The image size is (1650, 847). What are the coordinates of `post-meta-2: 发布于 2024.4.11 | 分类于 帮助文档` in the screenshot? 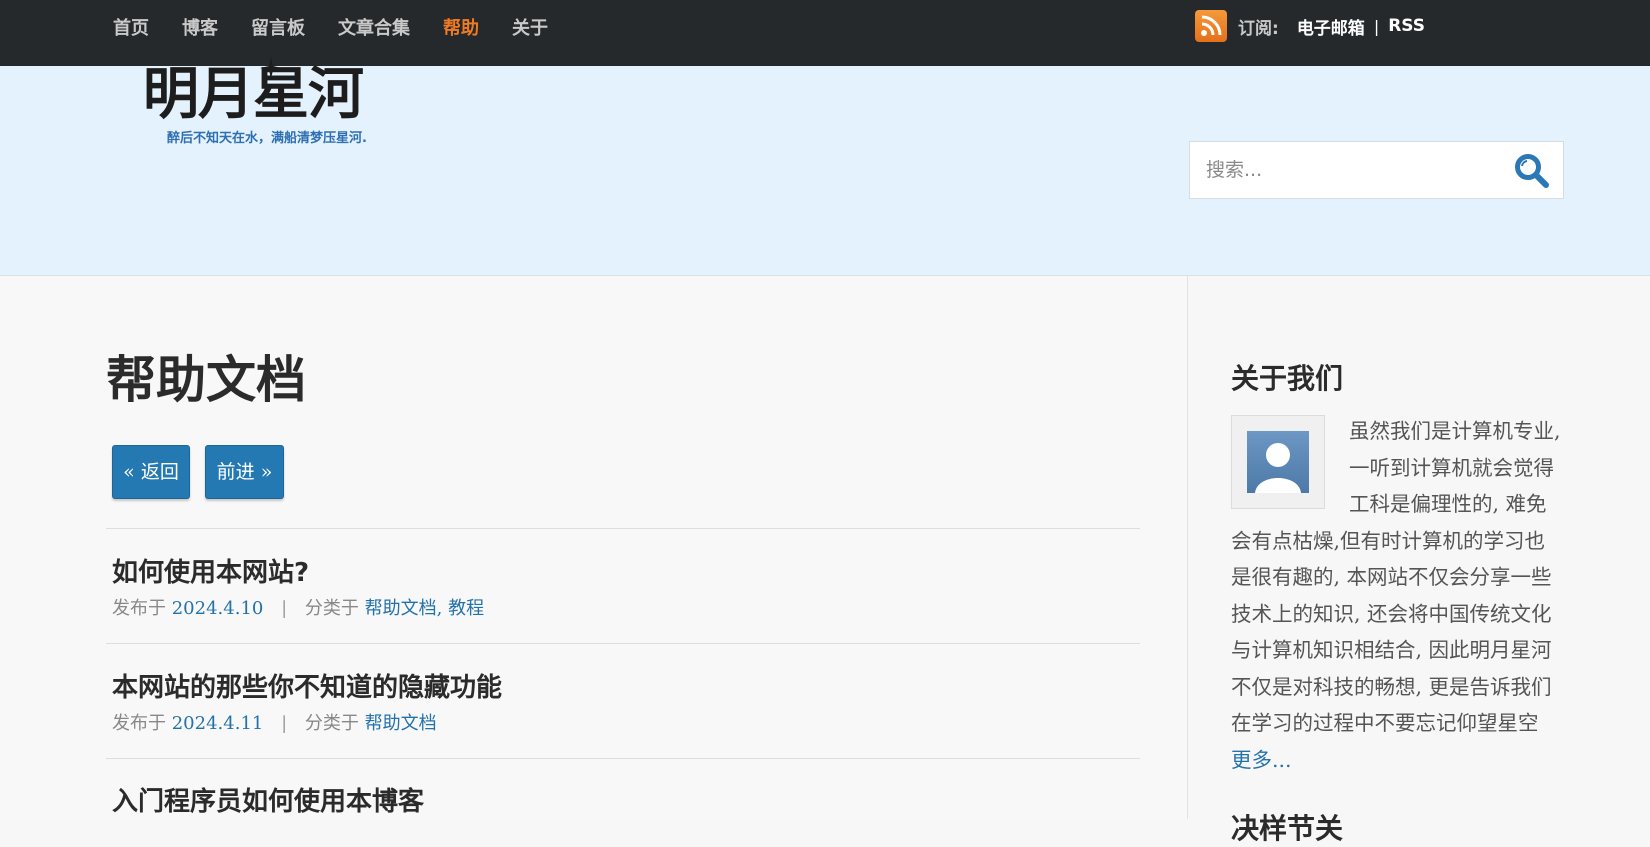 It's located at (274, 722).